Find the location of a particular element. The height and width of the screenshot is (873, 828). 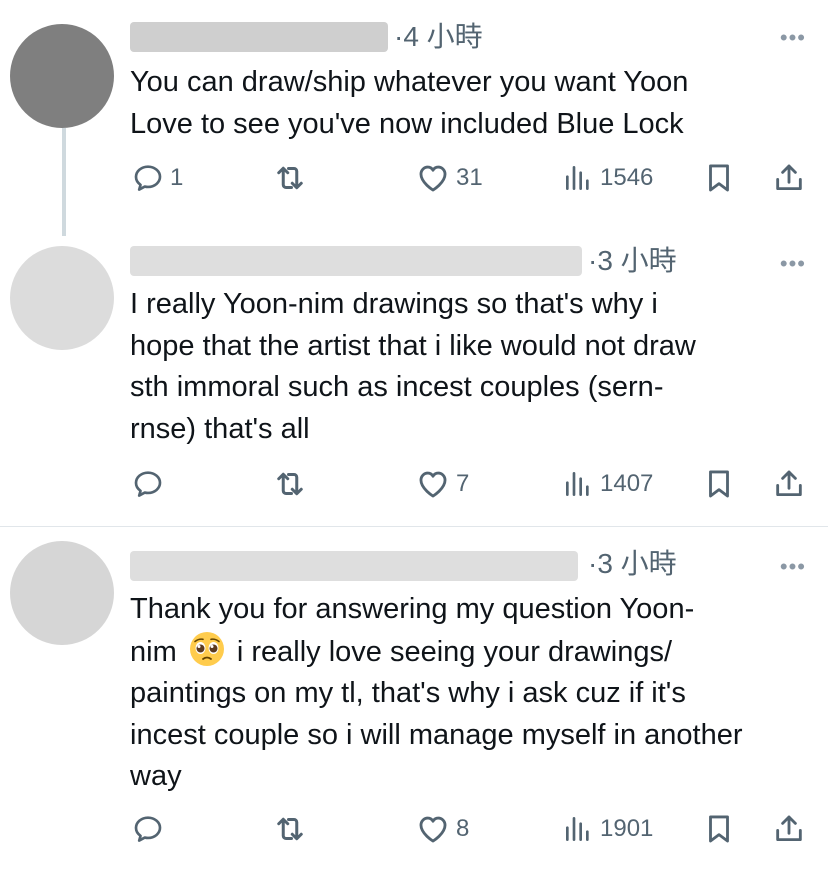

like-button: 8 is located at coordinates (442, 829).